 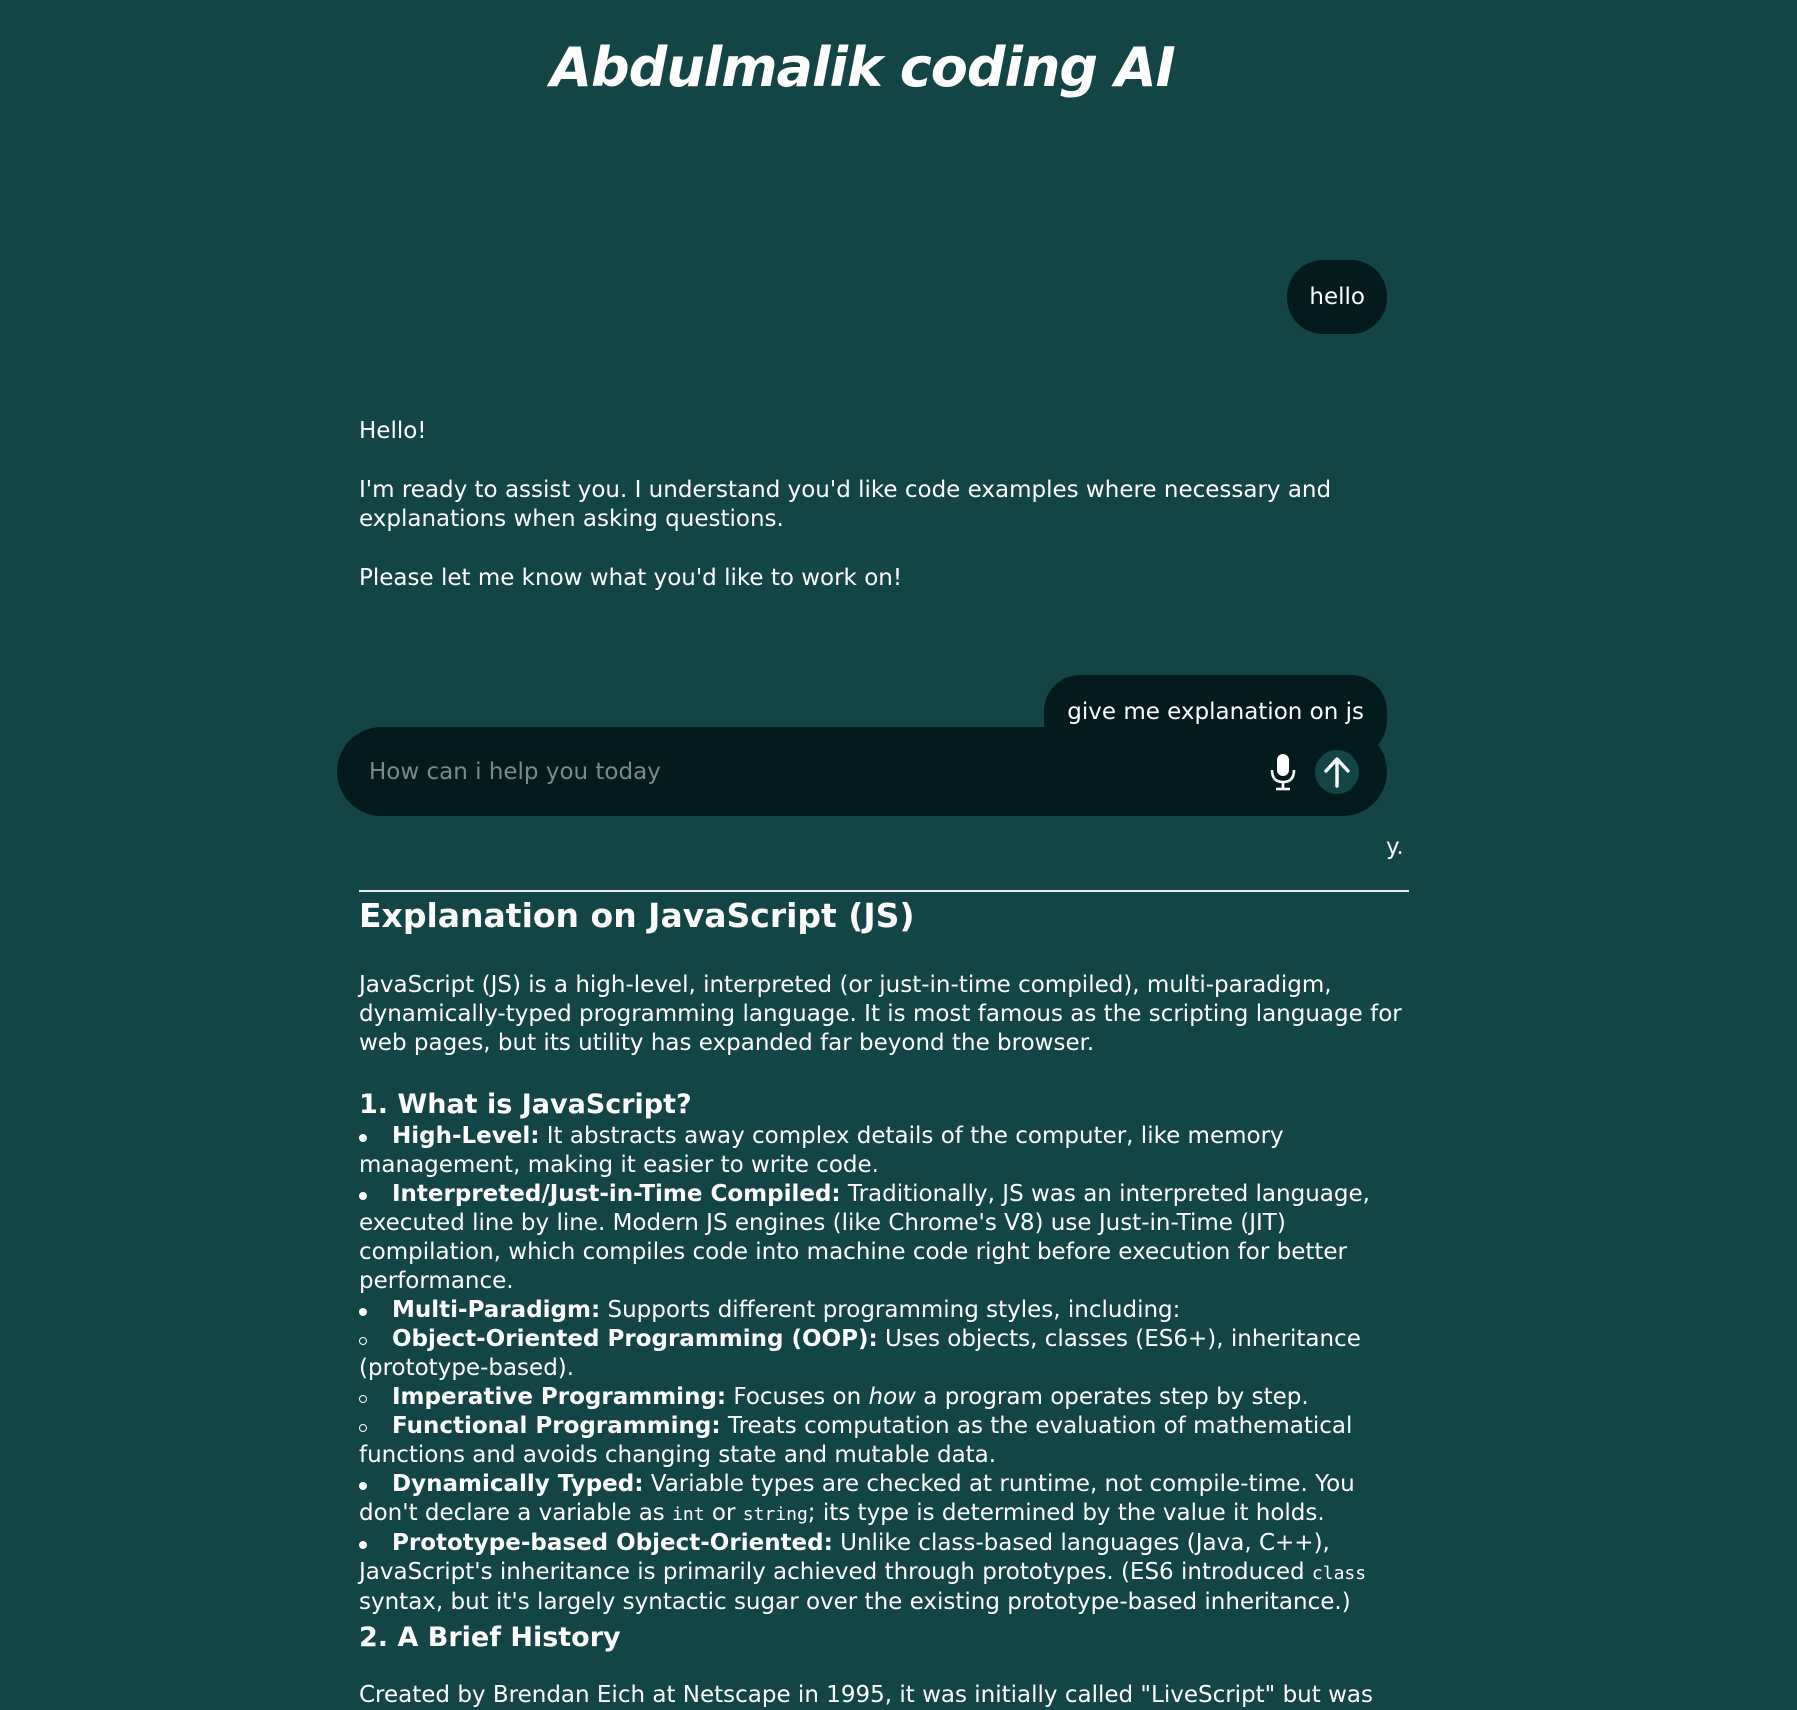 I want to click on microphone-button, so click(x=1283, y=772).